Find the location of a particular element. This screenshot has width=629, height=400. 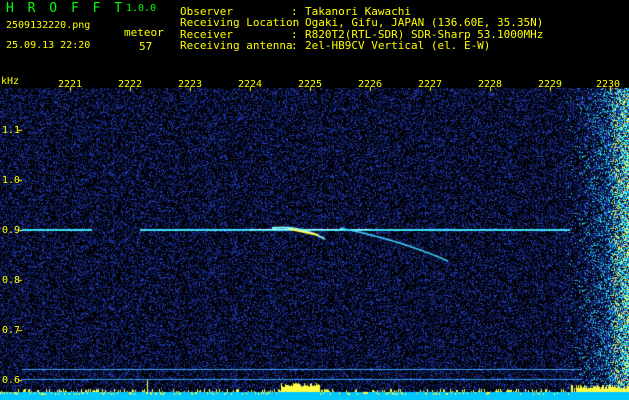

app-version: 1.0.0 is located at coordinates (141, 8).